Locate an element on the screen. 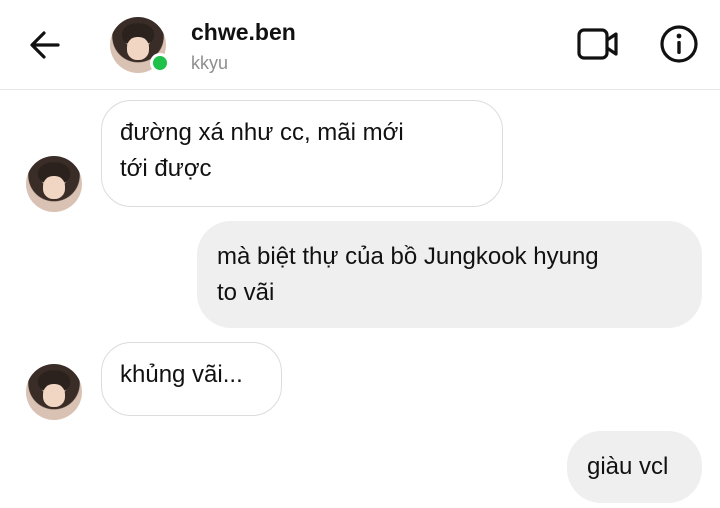 Image resolution: width=720 pixels, height=508 pixels. info-icon is located at coordinates (679, 44).